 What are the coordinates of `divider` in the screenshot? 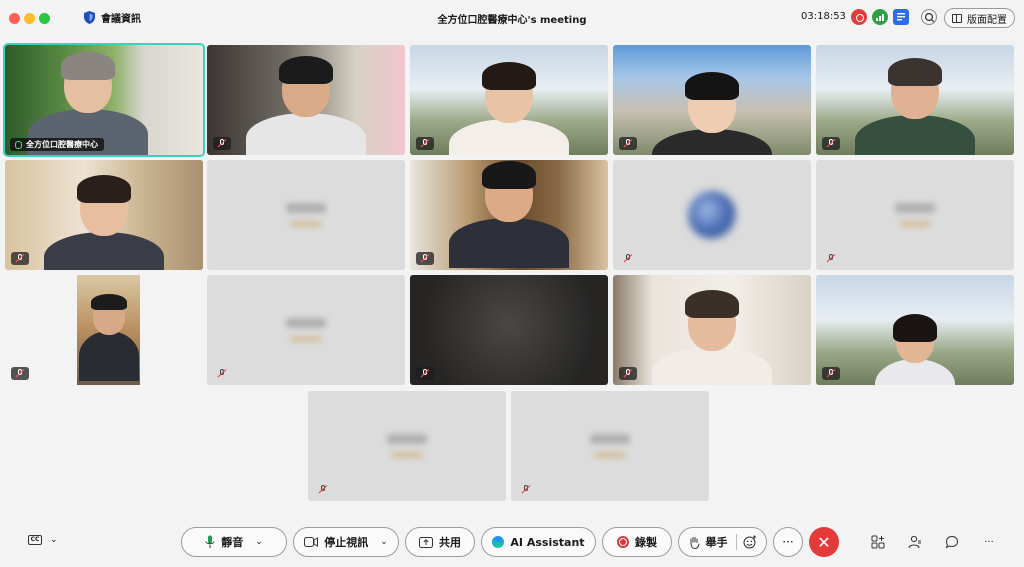 It's located at (736, 542).